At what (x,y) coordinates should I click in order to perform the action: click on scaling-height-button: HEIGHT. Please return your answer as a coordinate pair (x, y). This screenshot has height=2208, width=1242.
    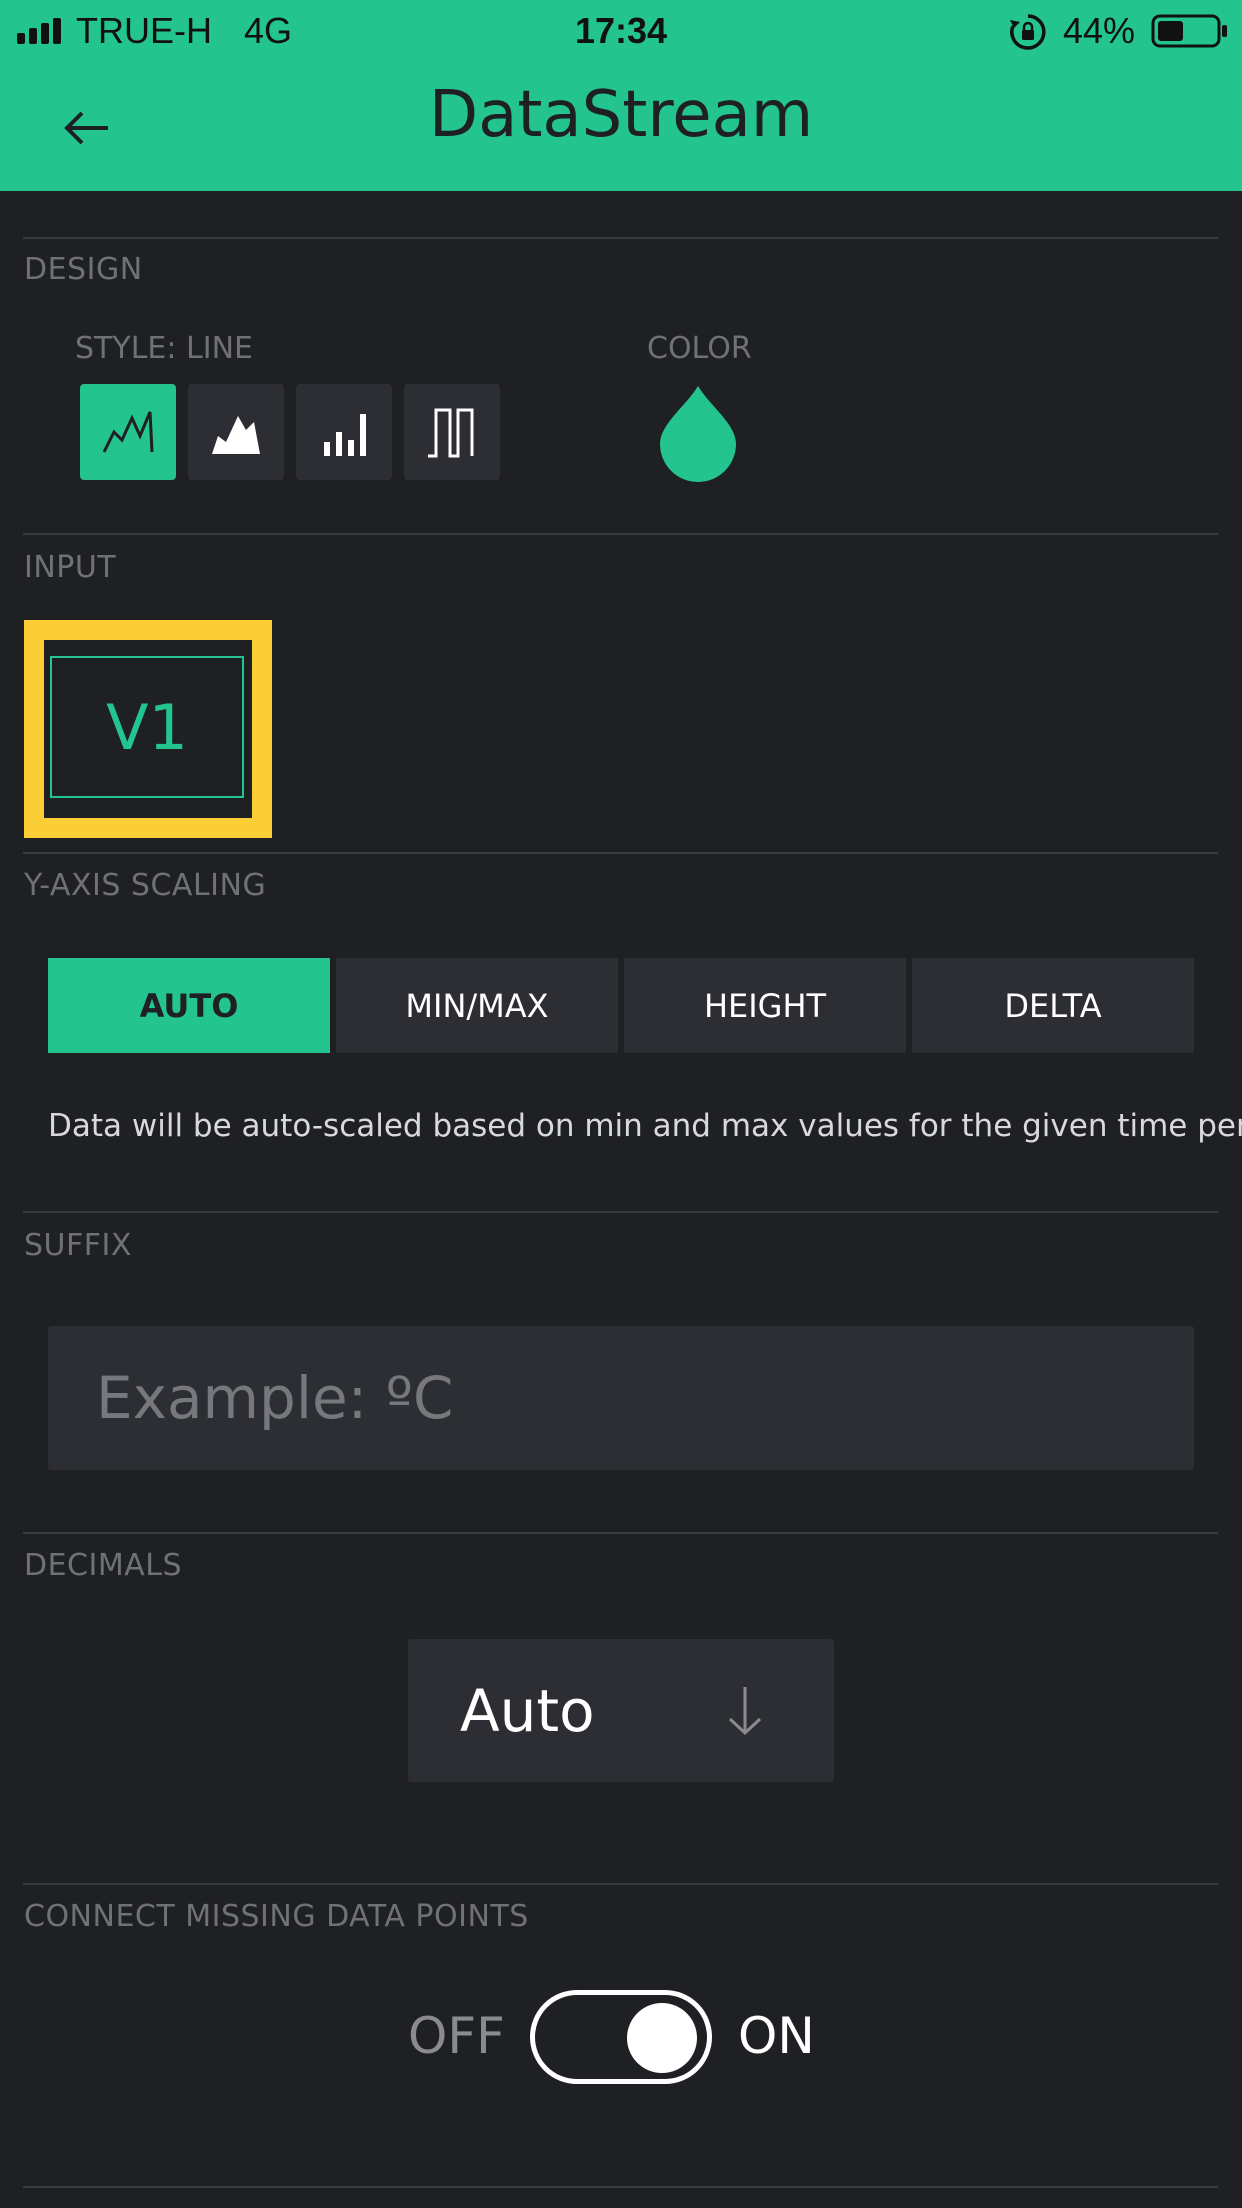
    Looking at the image, I should click on (765, 1005).